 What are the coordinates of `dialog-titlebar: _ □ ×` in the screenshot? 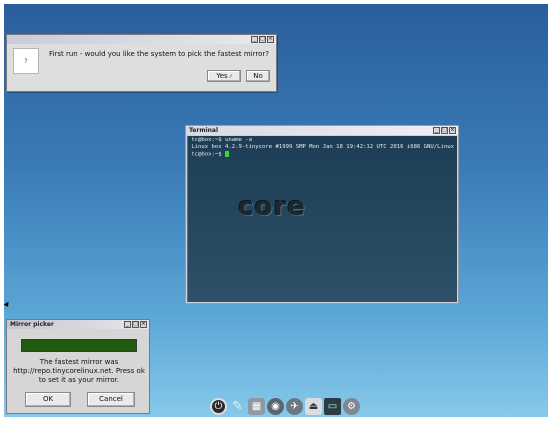 It's located at (141, 39).